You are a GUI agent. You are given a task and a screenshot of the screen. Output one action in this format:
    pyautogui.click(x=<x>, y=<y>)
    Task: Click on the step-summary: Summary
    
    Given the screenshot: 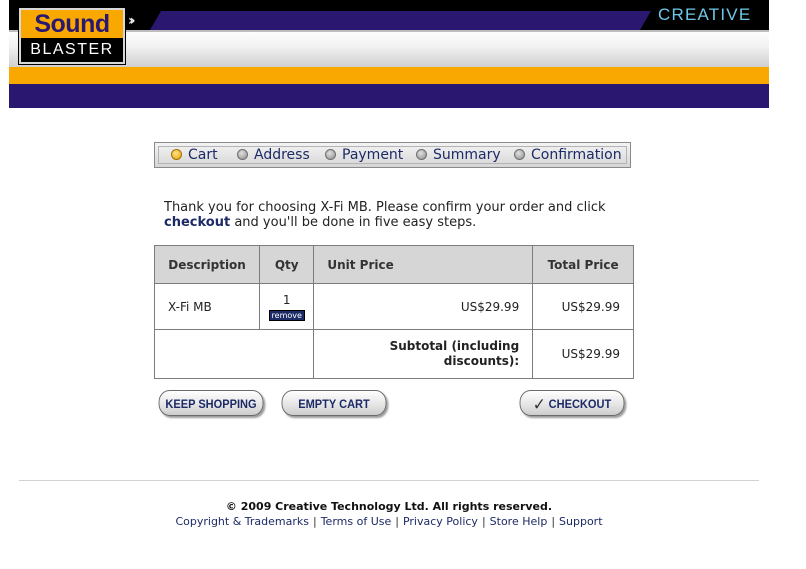 What is the action you would take?
    pyautogui.click(x=458, y=155)
    